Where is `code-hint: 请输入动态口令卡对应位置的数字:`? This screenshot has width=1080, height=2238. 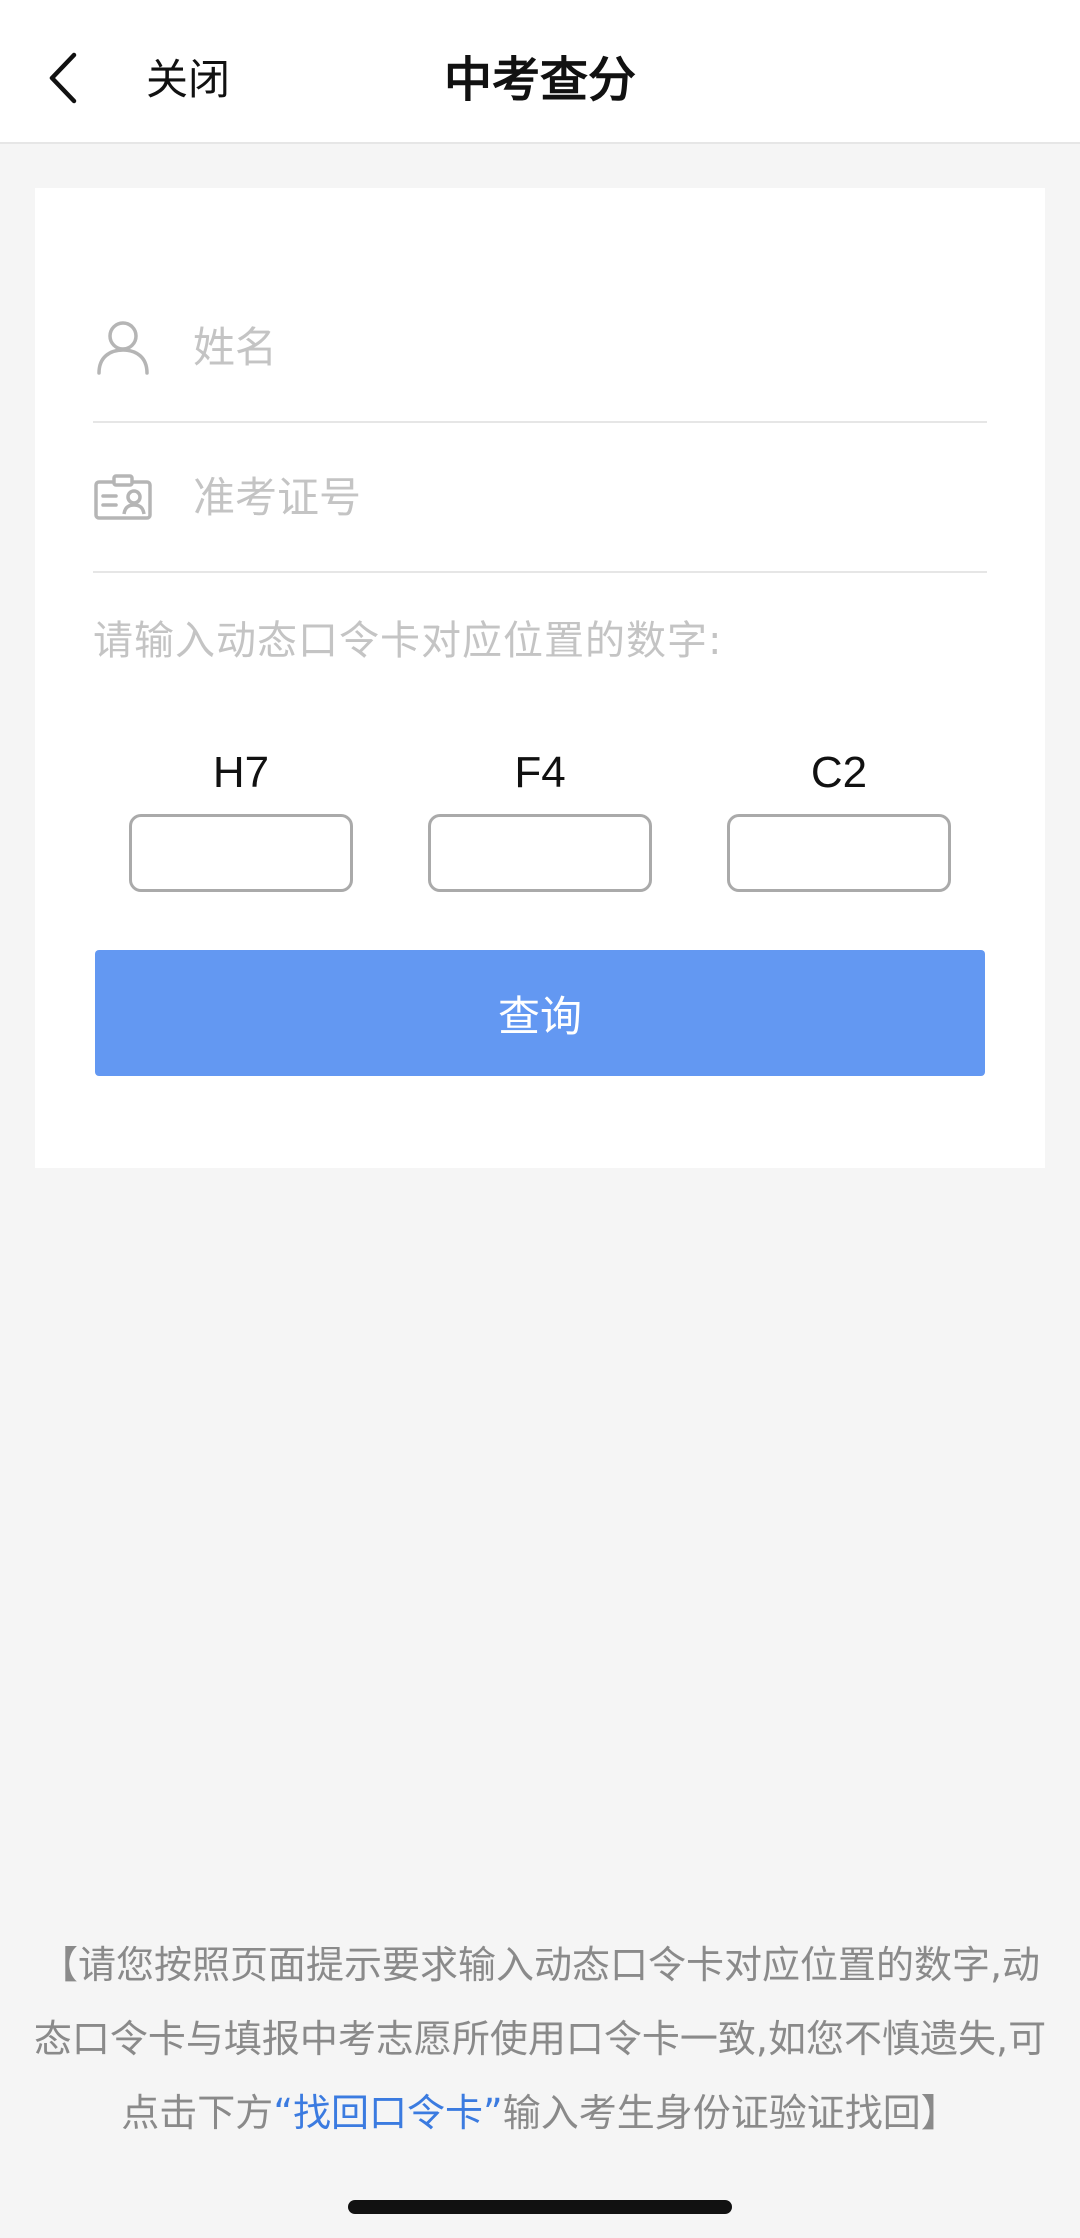
code-hint: 请输入动态口令卡对应位置的数字: is located at coordinates (408, 641).